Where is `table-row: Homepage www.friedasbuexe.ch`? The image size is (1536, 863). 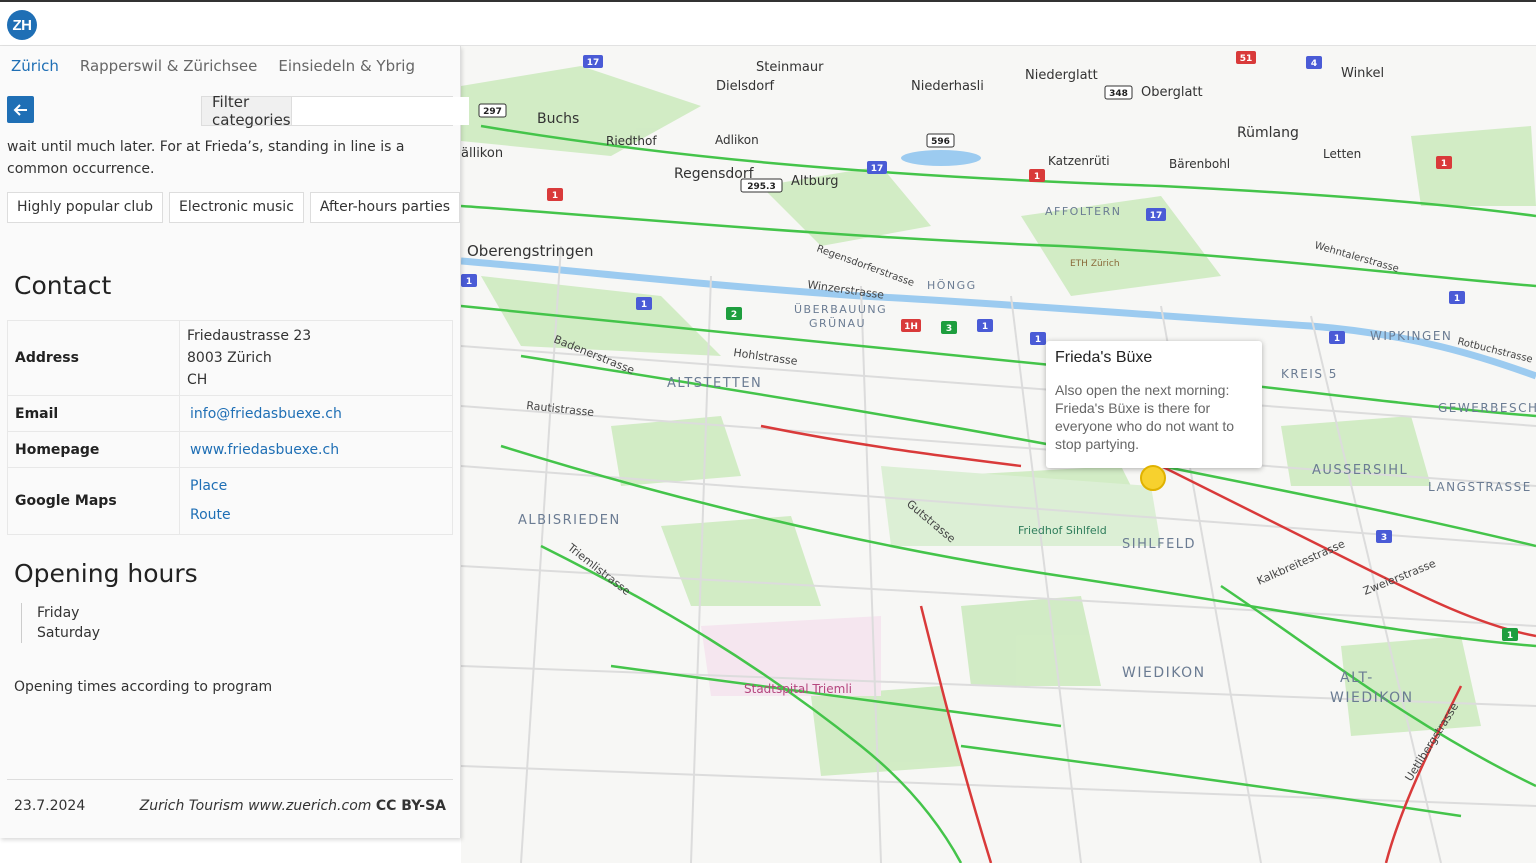 table-row: Homepage www.friedasbuexe.ch is located at coordinates (230, 449).